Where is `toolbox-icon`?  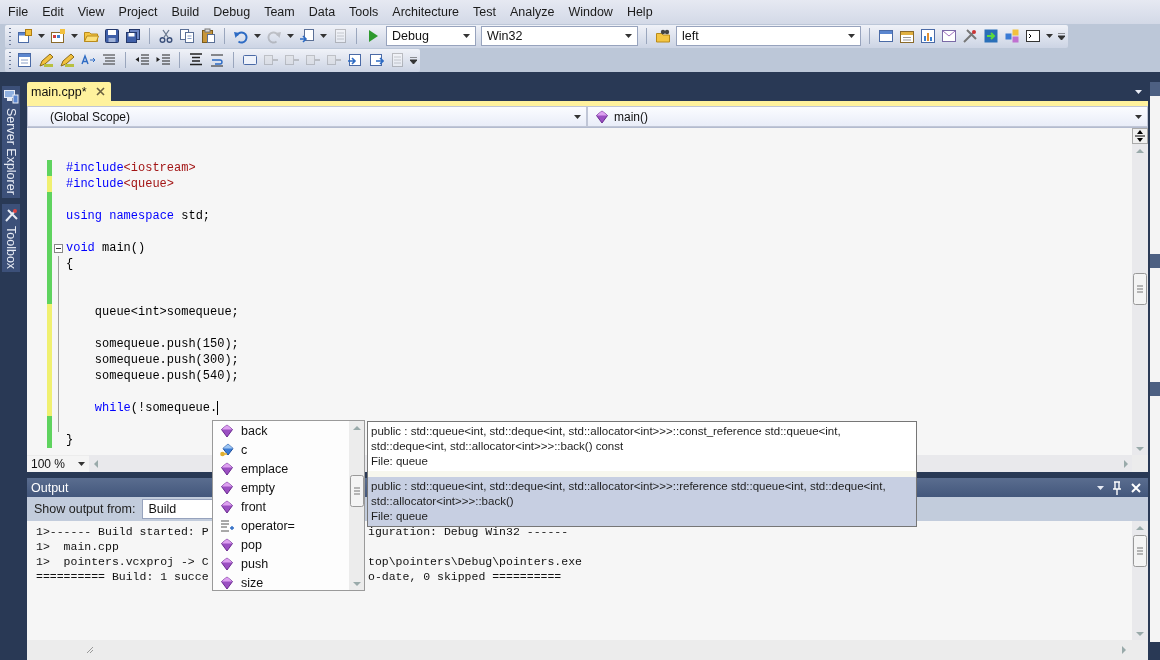 toolbox-icon is located at coordinates (11, 214).